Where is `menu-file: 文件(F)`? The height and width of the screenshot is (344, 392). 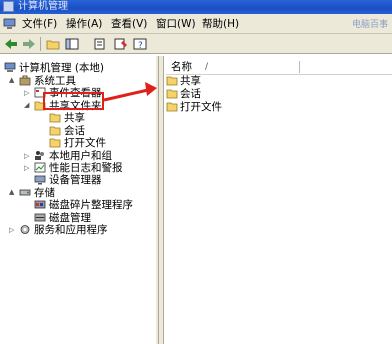 menu-file: 文件(F) is located at coordinates (39, 24).